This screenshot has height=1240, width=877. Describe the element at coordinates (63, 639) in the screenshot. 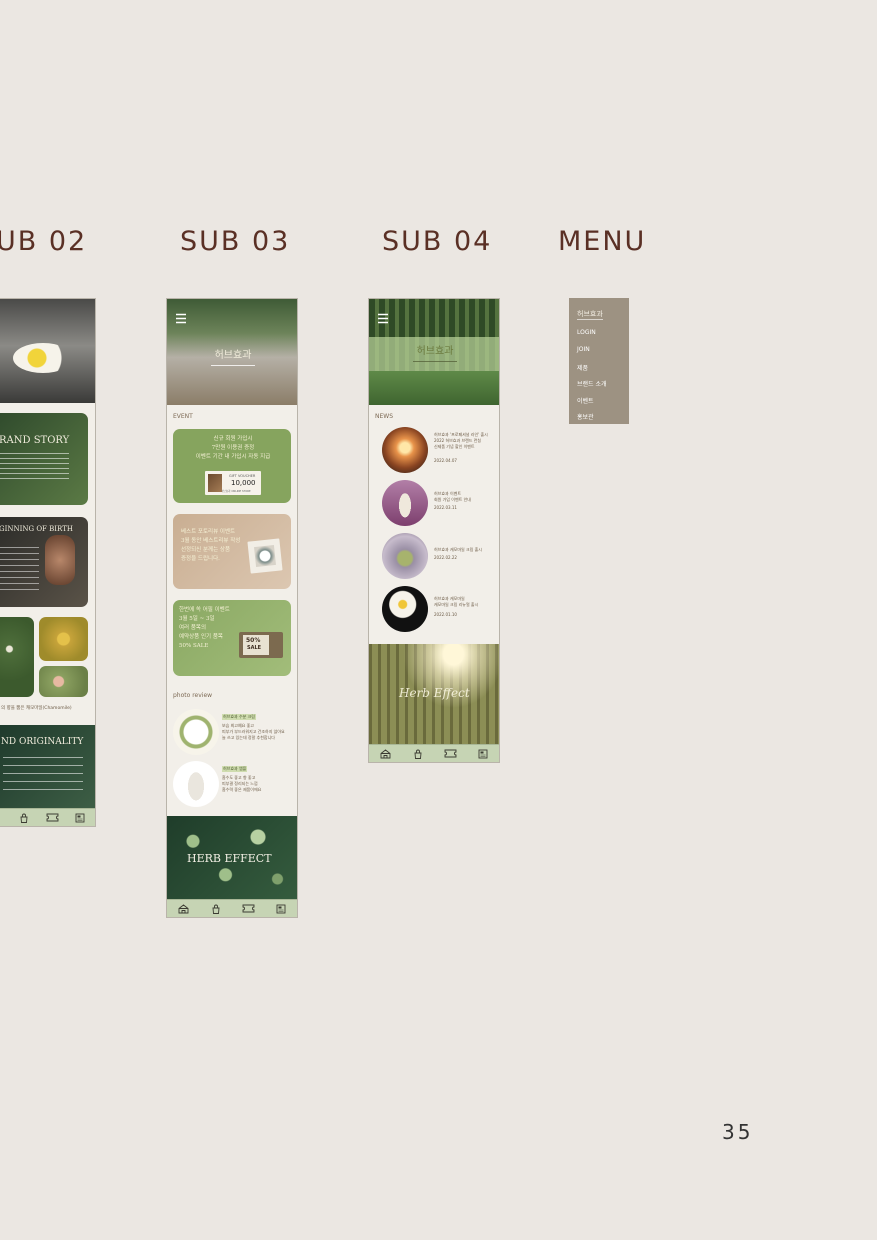

I see `sub02-flower-photo-top-right` at that location.